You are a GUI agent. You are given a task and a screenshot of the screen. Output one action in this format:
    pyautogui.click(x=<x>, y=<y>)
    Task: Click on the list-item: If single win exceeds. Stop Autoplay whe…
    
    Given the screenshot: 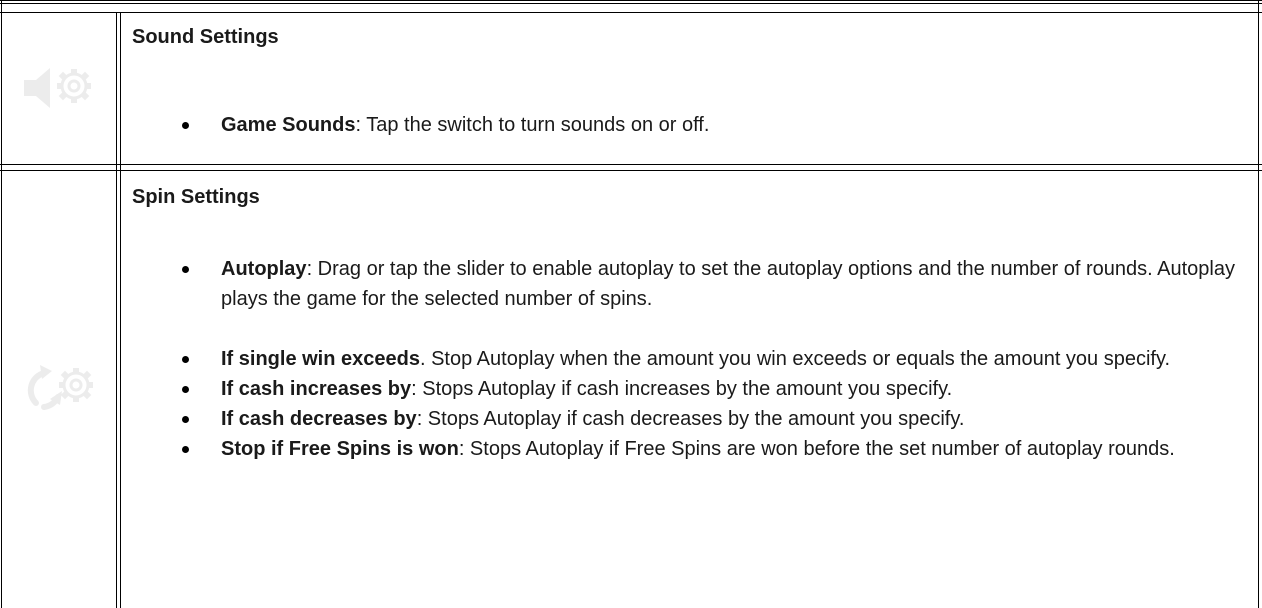 What is the action you would take?
    pyautogui.click(x=692, y=359)
    